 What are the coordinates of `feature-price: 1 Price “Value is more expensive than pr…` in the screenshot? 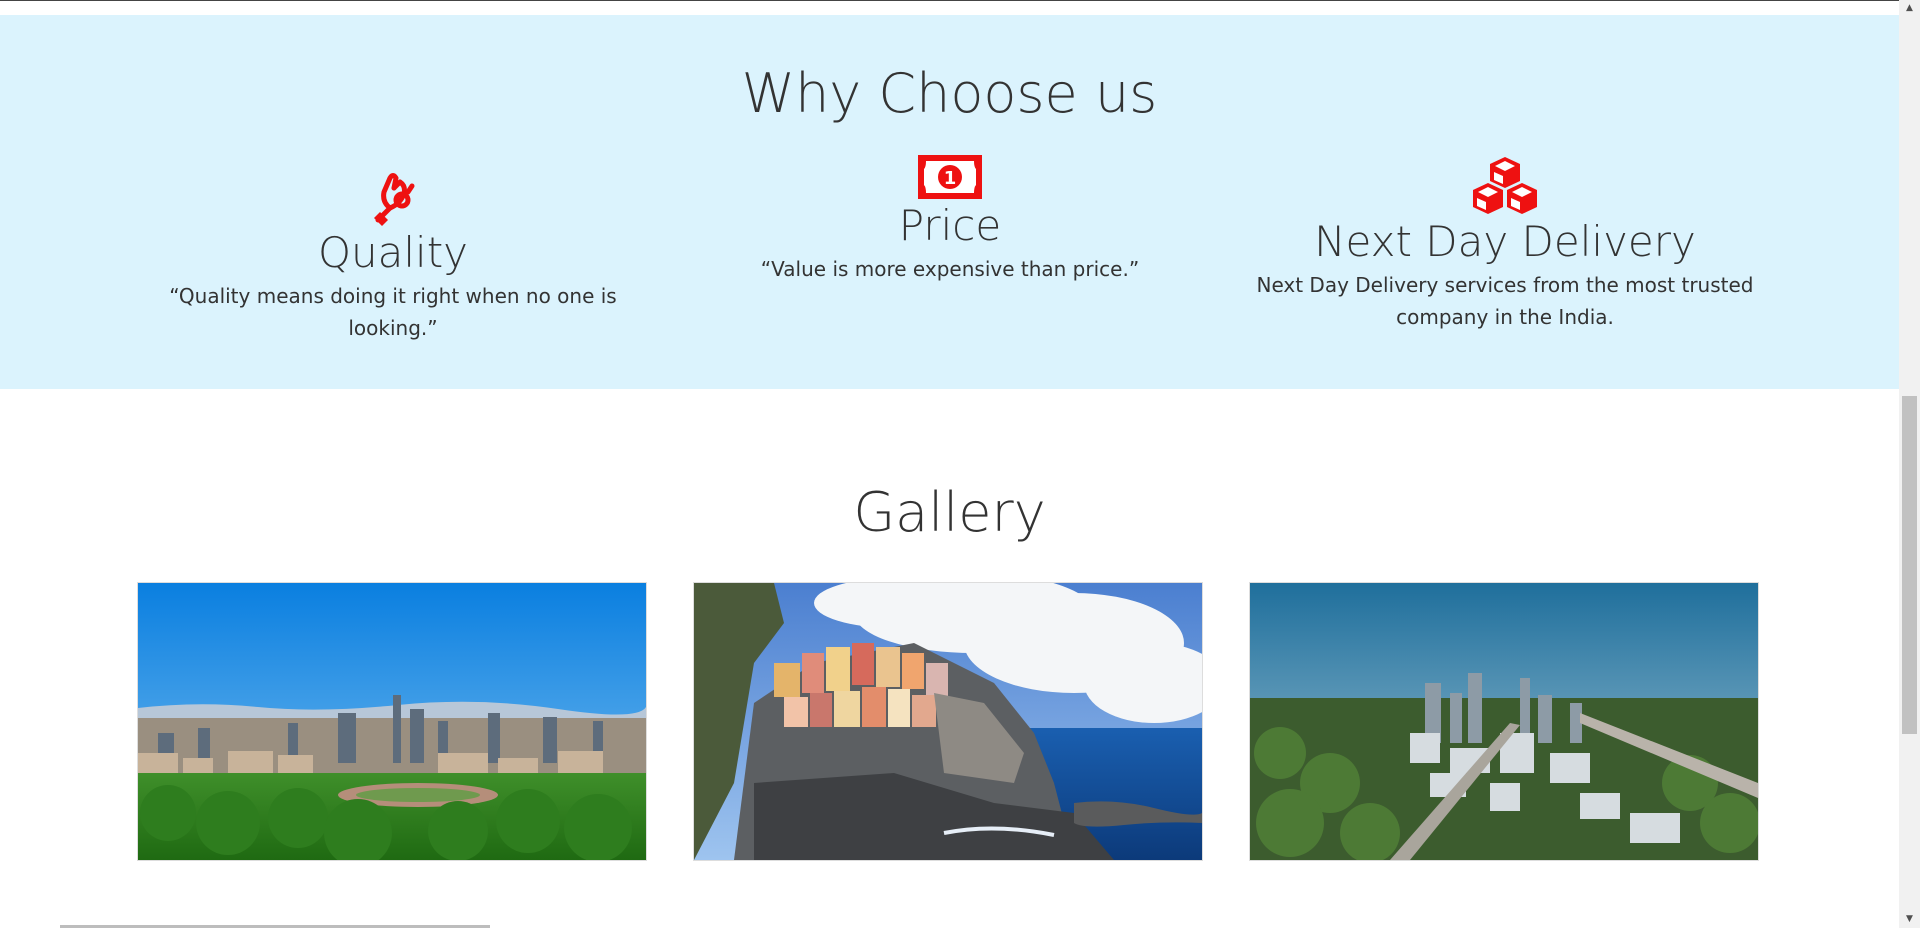 It's located at (950, 220).